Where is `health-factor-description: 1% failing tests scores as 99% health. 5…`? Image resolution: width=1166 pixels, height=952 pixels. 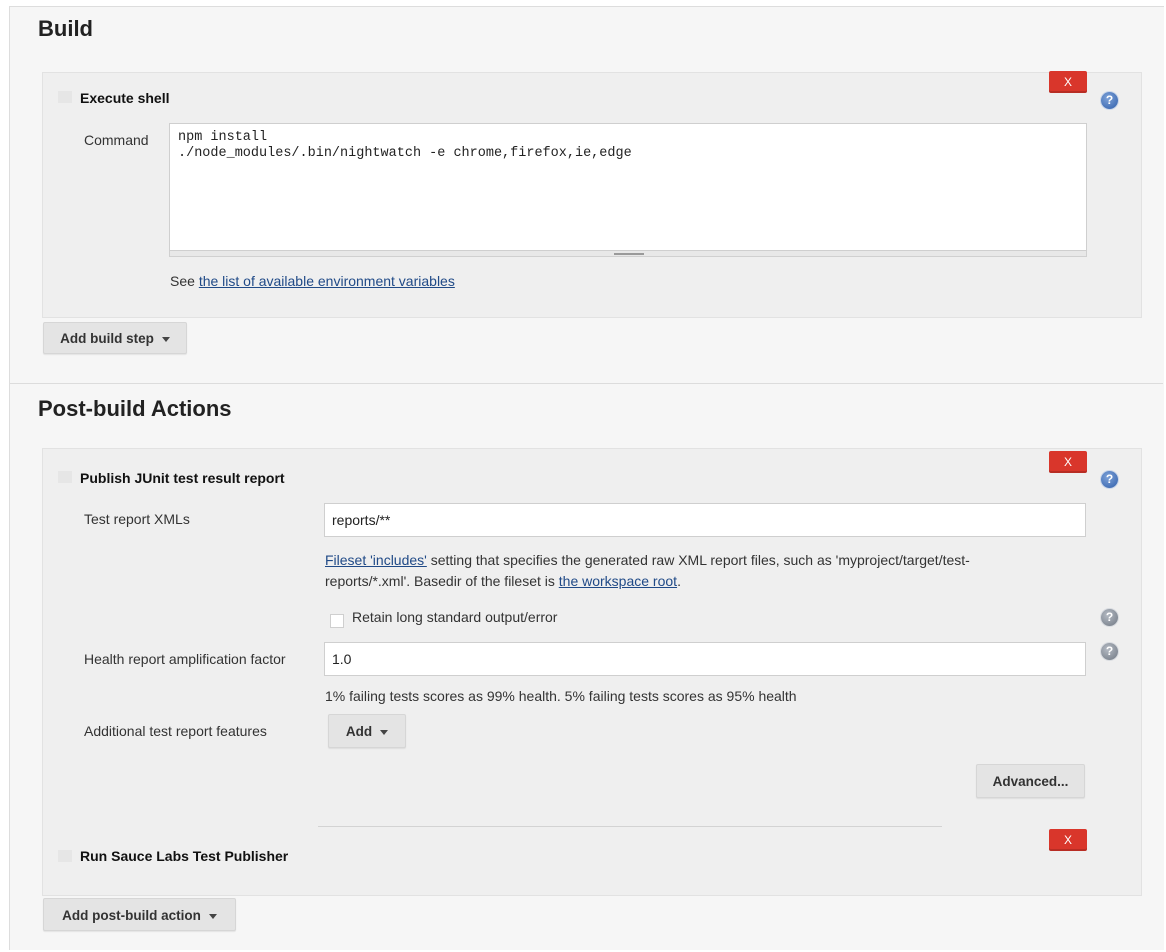 health-factor-description: 1% failing tests scores as 99% health. 5… is located at coordinates (561, 696).